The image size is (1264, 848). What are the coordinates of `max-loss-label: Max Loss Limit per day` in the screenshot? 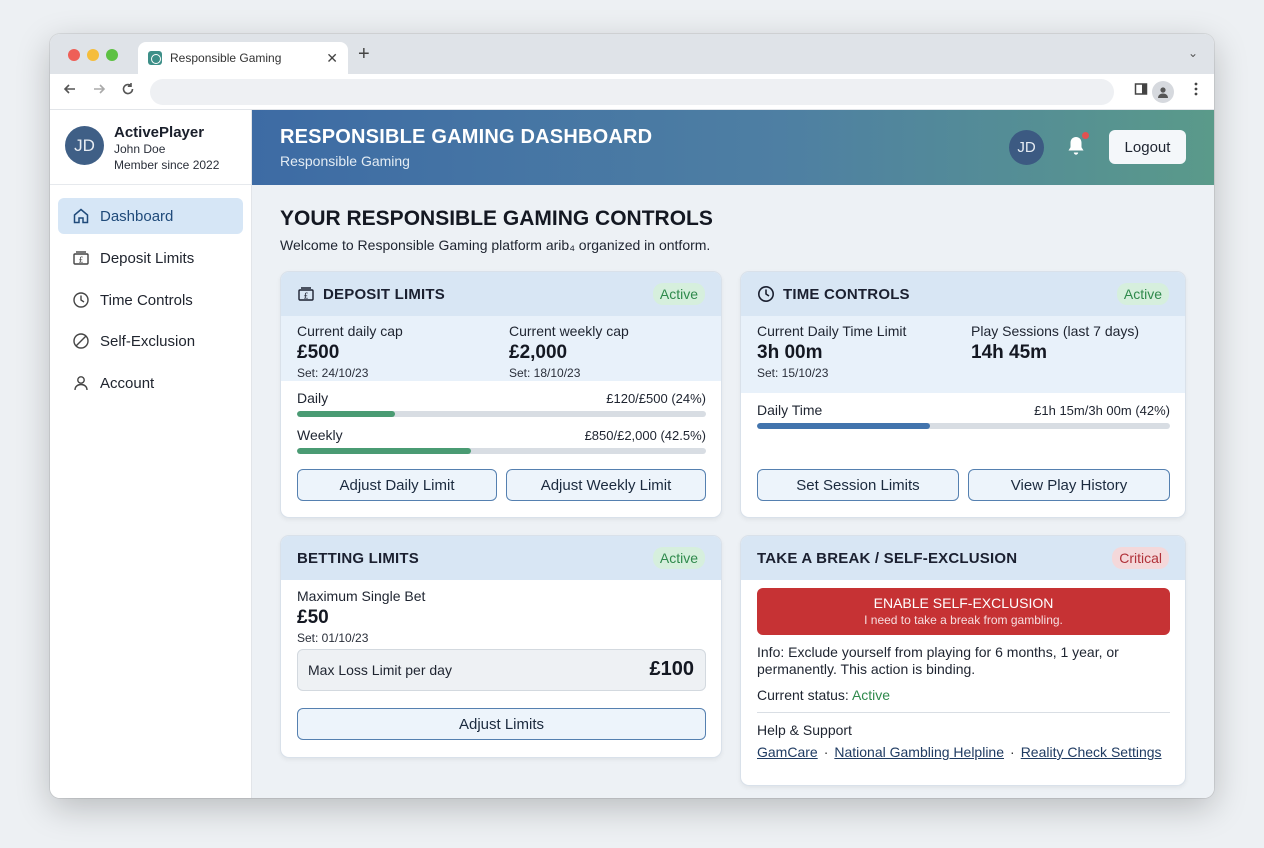 It's located at (380, 670).